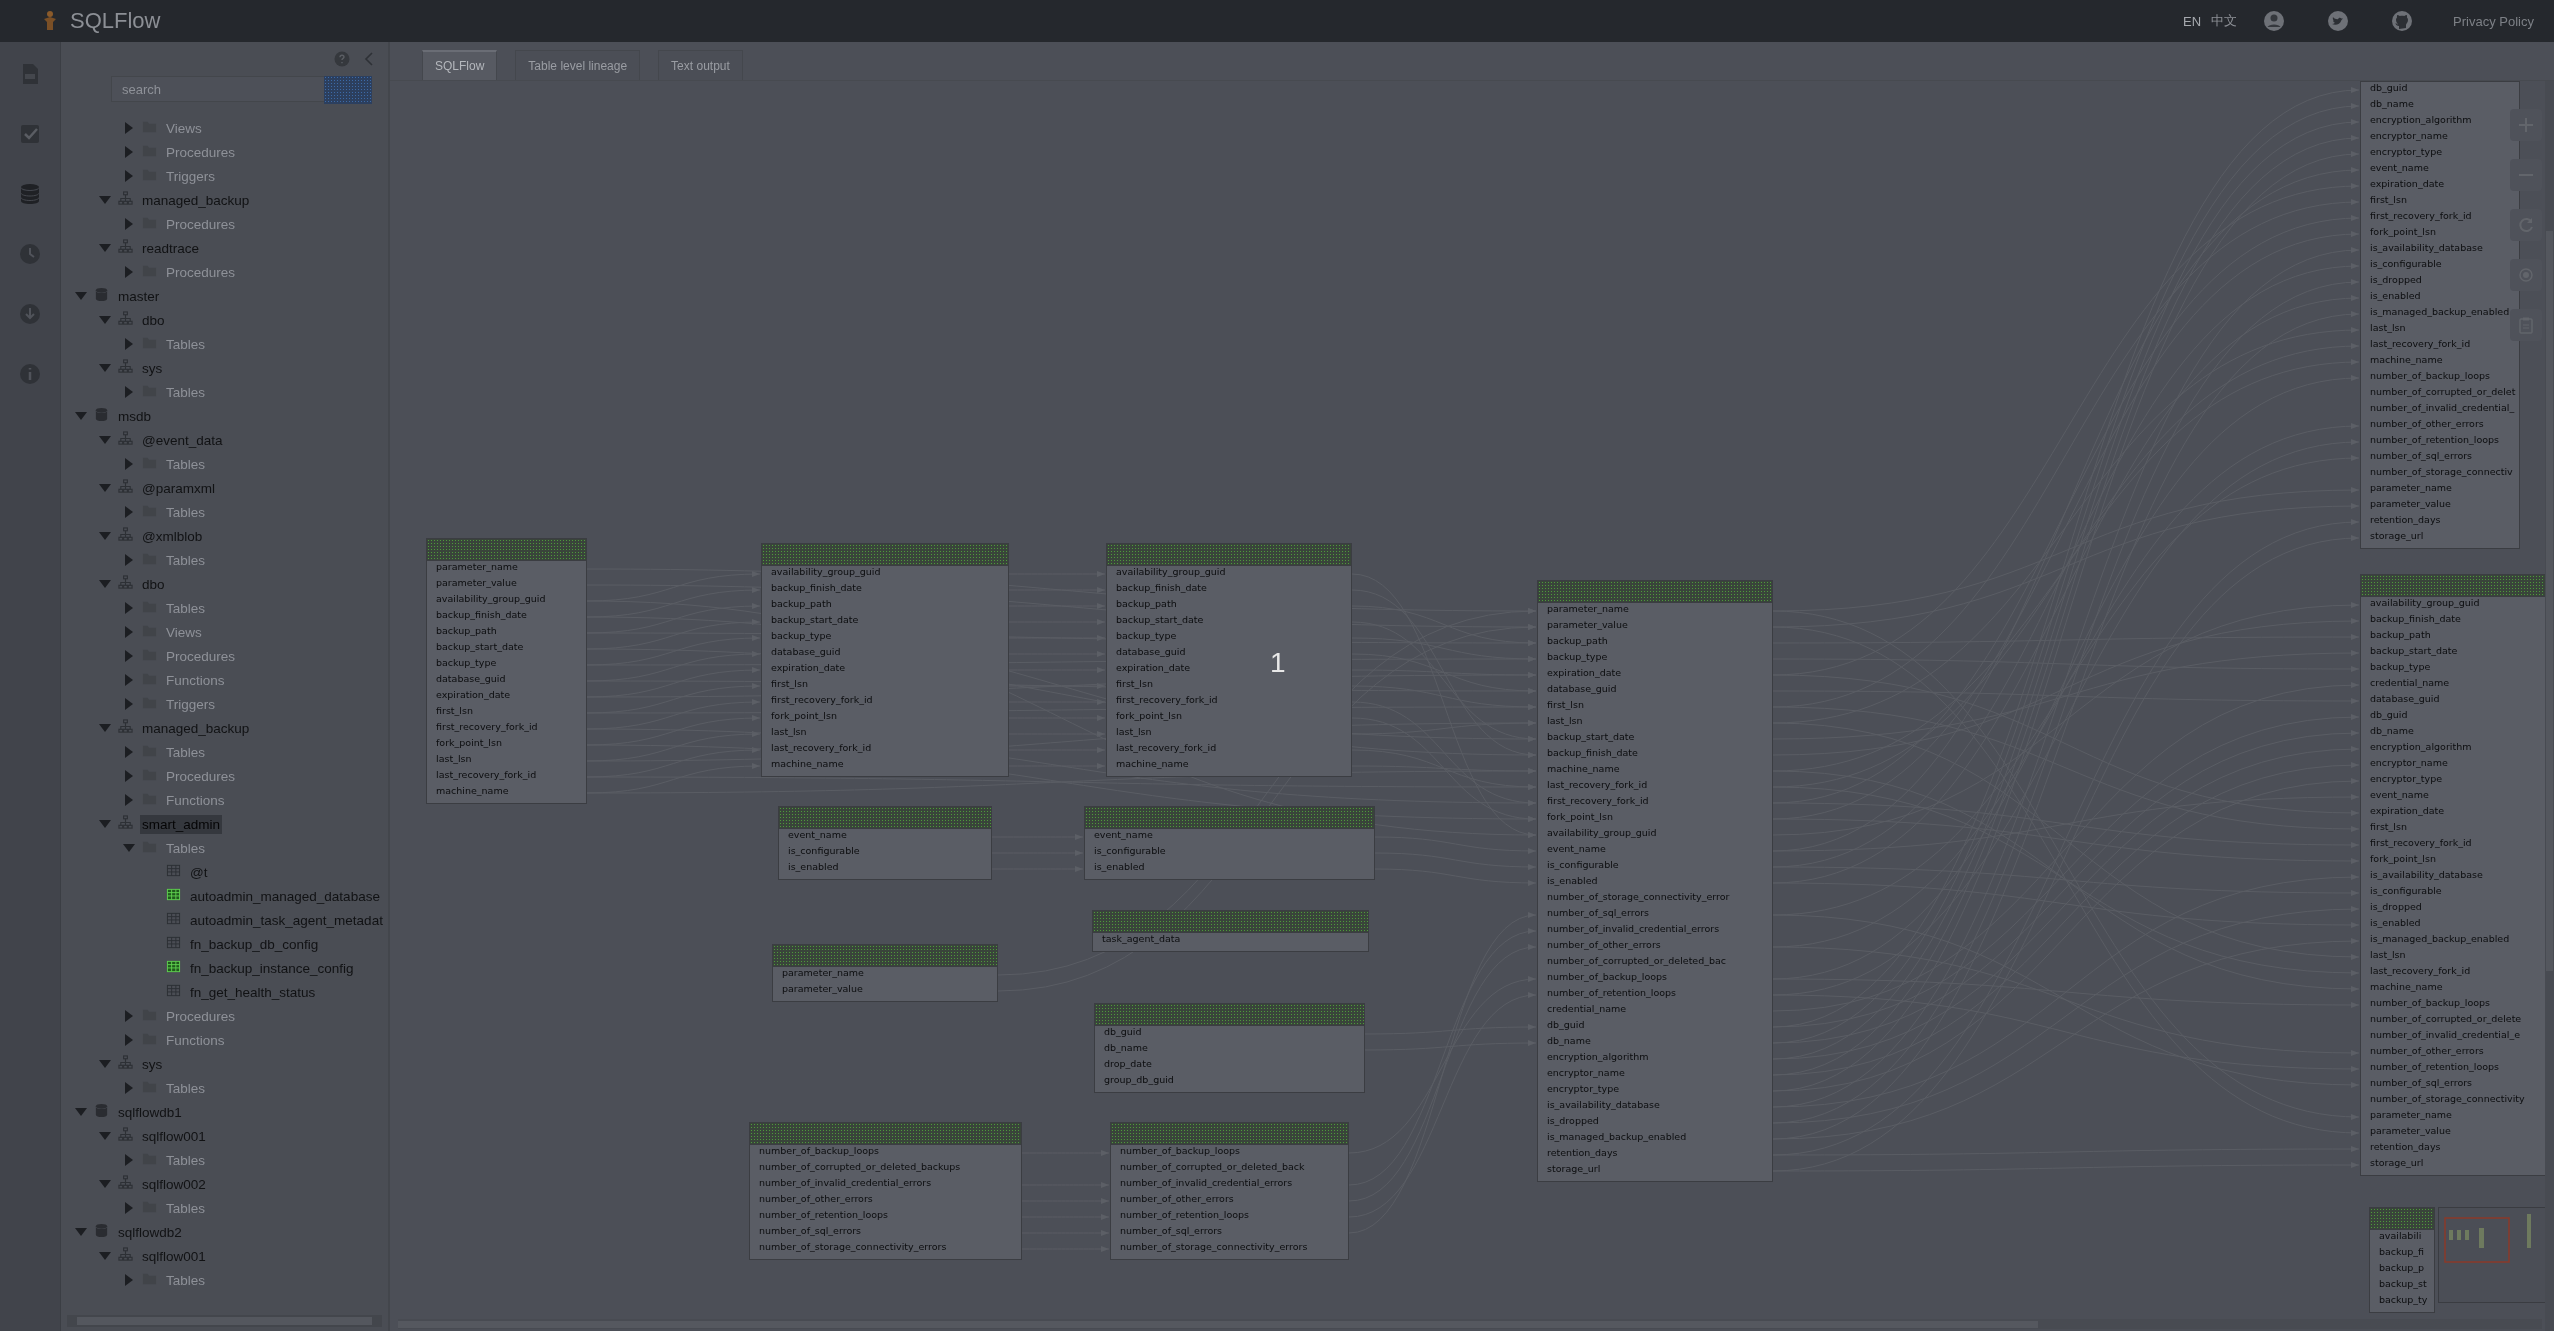 The image size is (2554, 1331). I want to click on tree-item: fn_get_health_status, so click(253, 992).